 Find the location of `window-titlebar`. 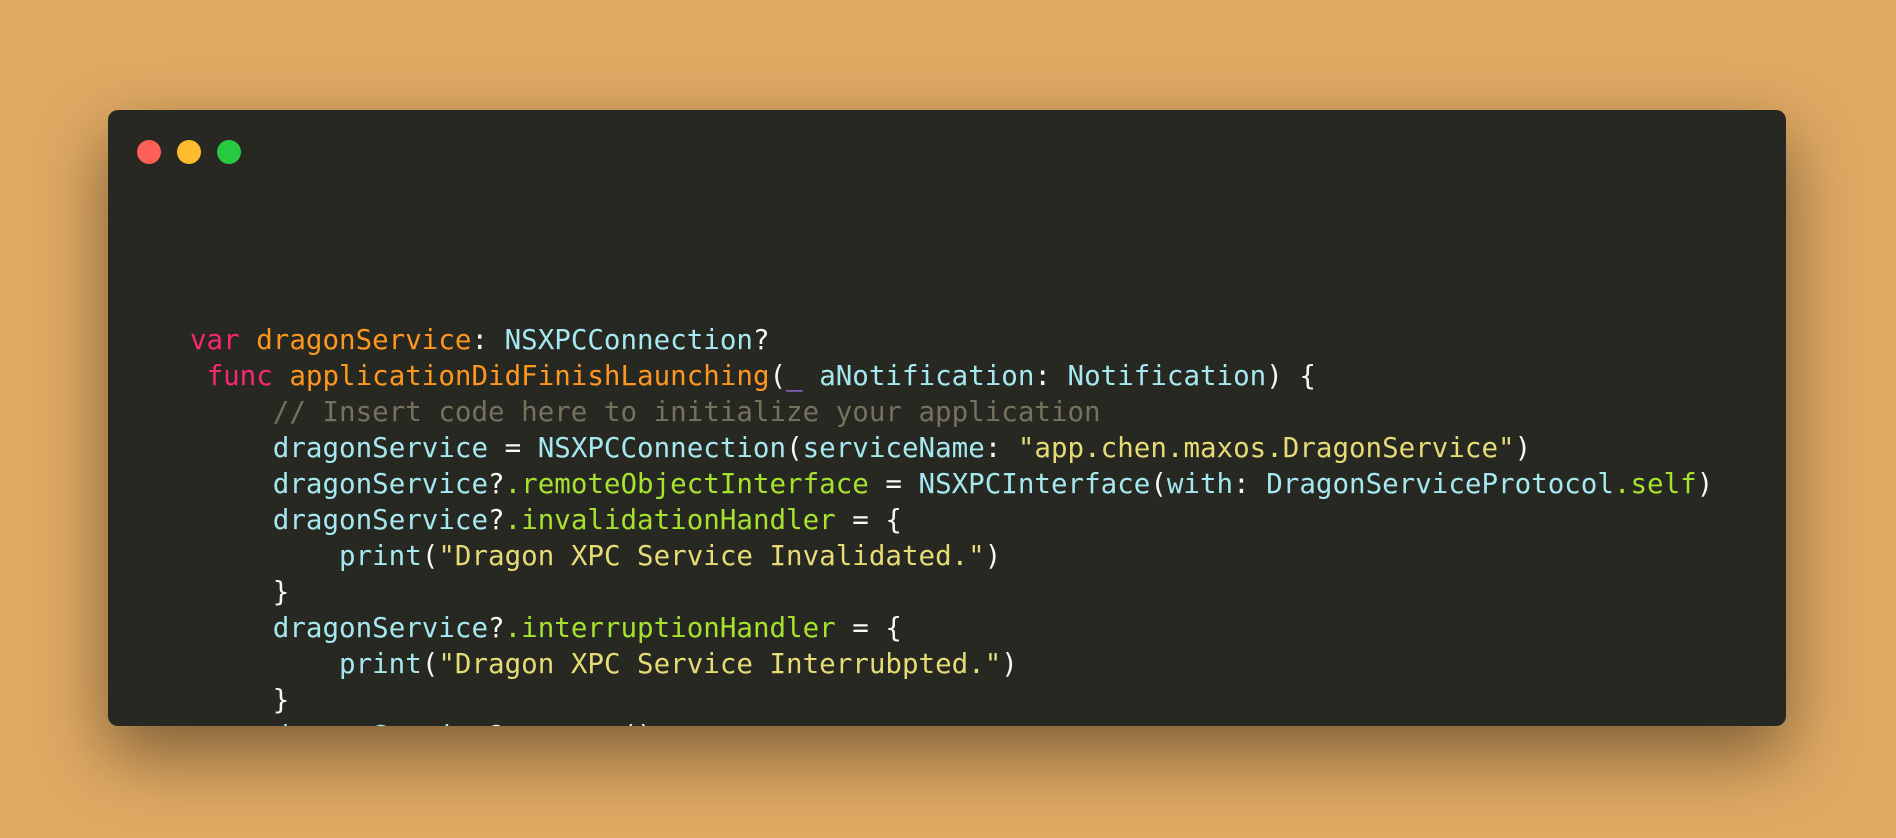

window-titlebar is located at coordinates (947, 150).